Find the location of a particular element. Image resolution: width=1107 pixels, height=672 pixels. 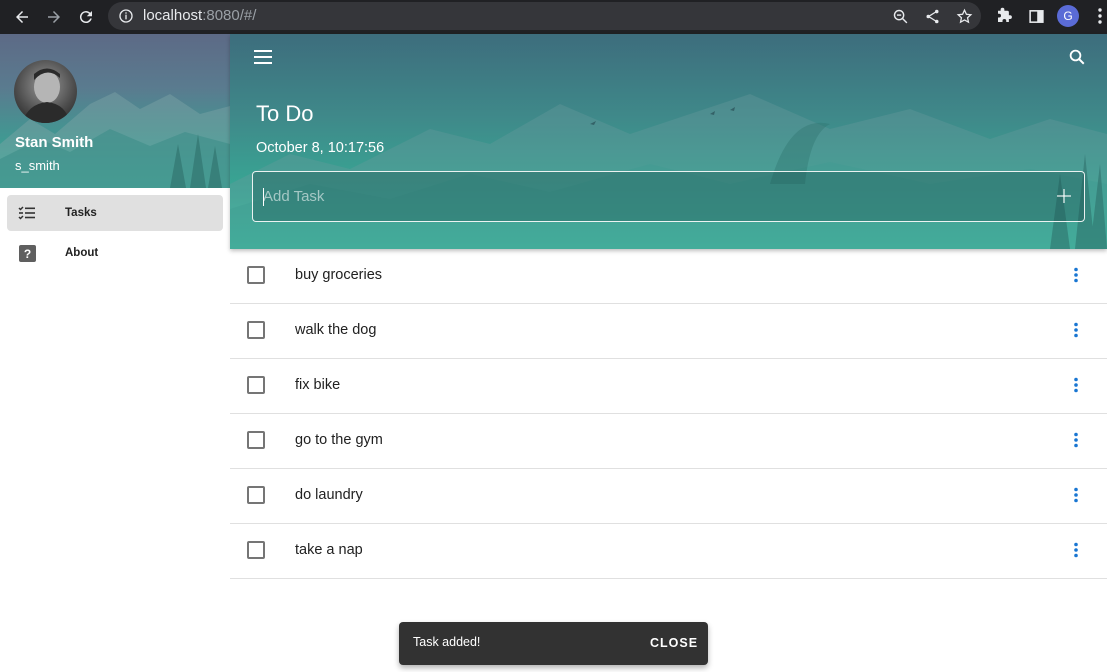

star-icon is located at coordinates (964, 16).